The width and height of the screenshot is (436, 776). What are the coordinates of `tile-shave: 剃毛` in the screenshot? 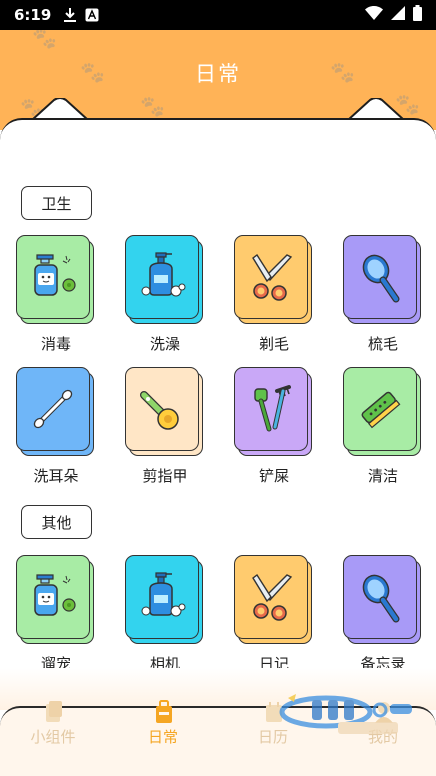 It's located at (274, 294).